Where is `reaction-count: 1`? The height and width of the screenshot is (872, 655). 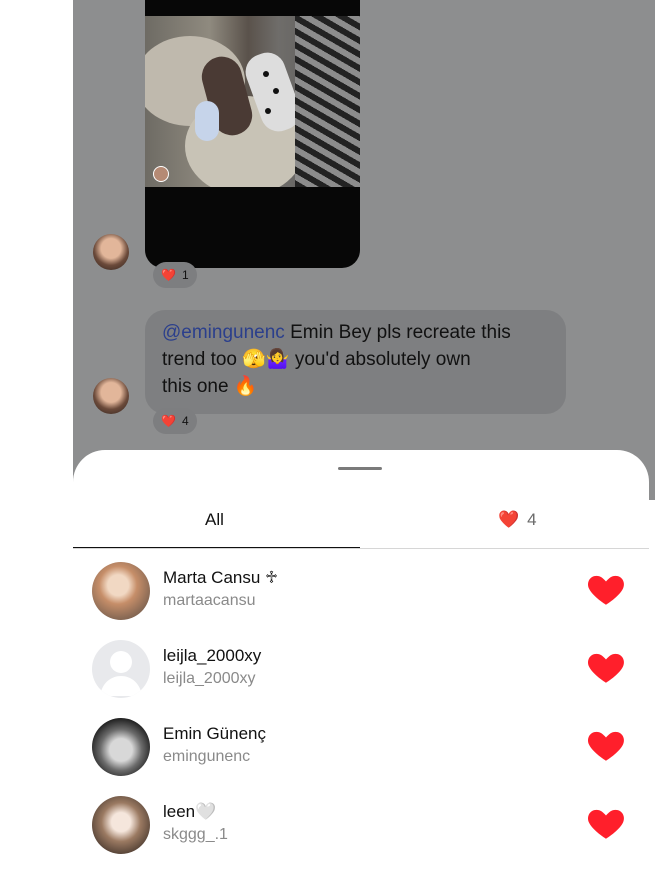 reaction-count: 1 is located at coordinates (185, 275).